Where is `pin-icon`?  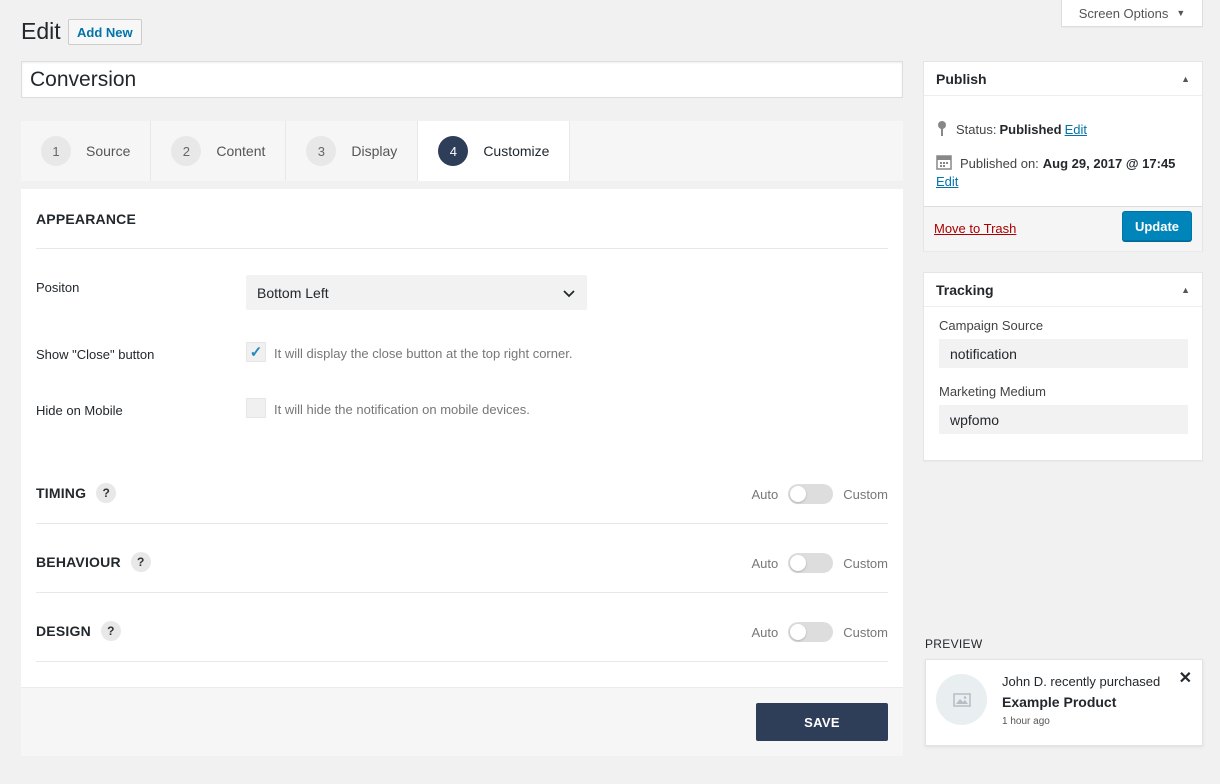
pin-icon is located at coordinates (942, 129).